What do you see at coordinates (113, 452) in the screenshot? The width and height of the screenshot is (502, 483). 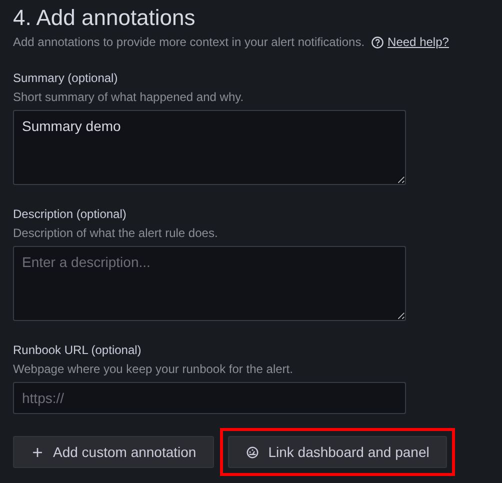 I see `add-annotation-button: Add custom annotation` at bounding box center [113, 452].